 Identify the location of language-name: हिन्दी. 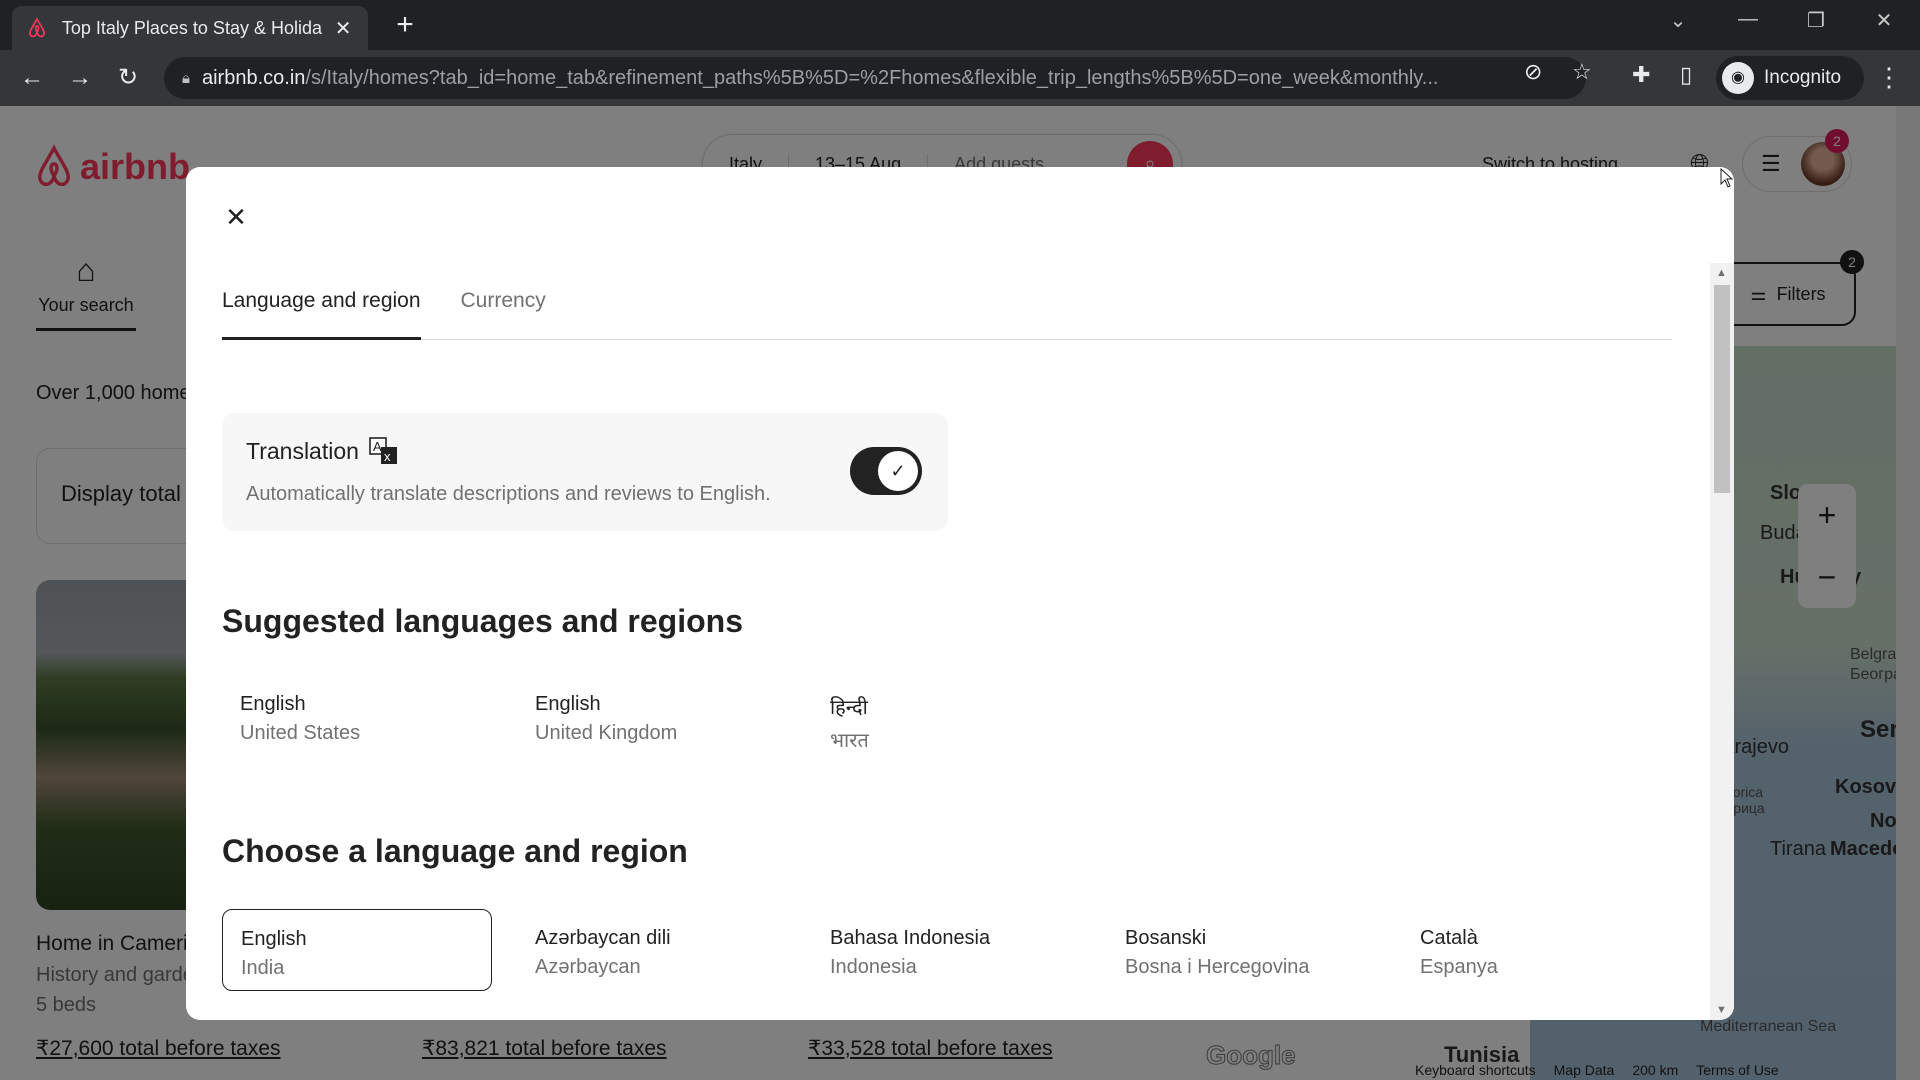
(849, 708).